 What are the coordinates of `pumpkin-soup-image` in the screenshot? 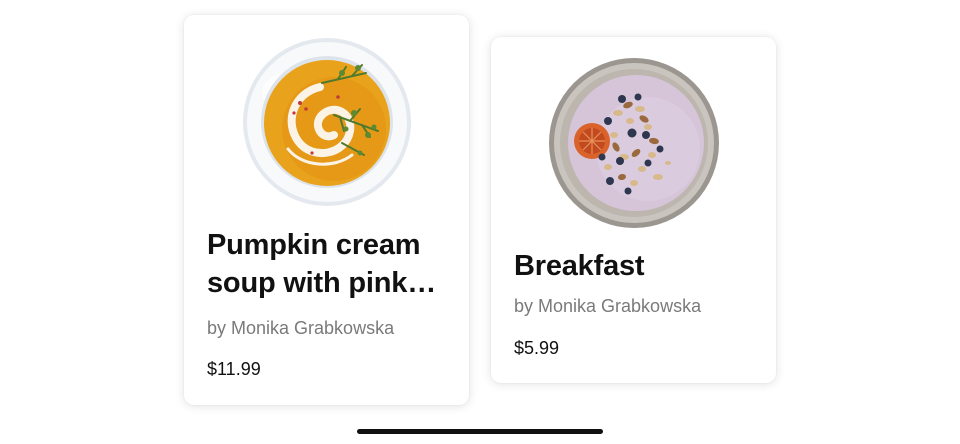 It's located at (327, 122).